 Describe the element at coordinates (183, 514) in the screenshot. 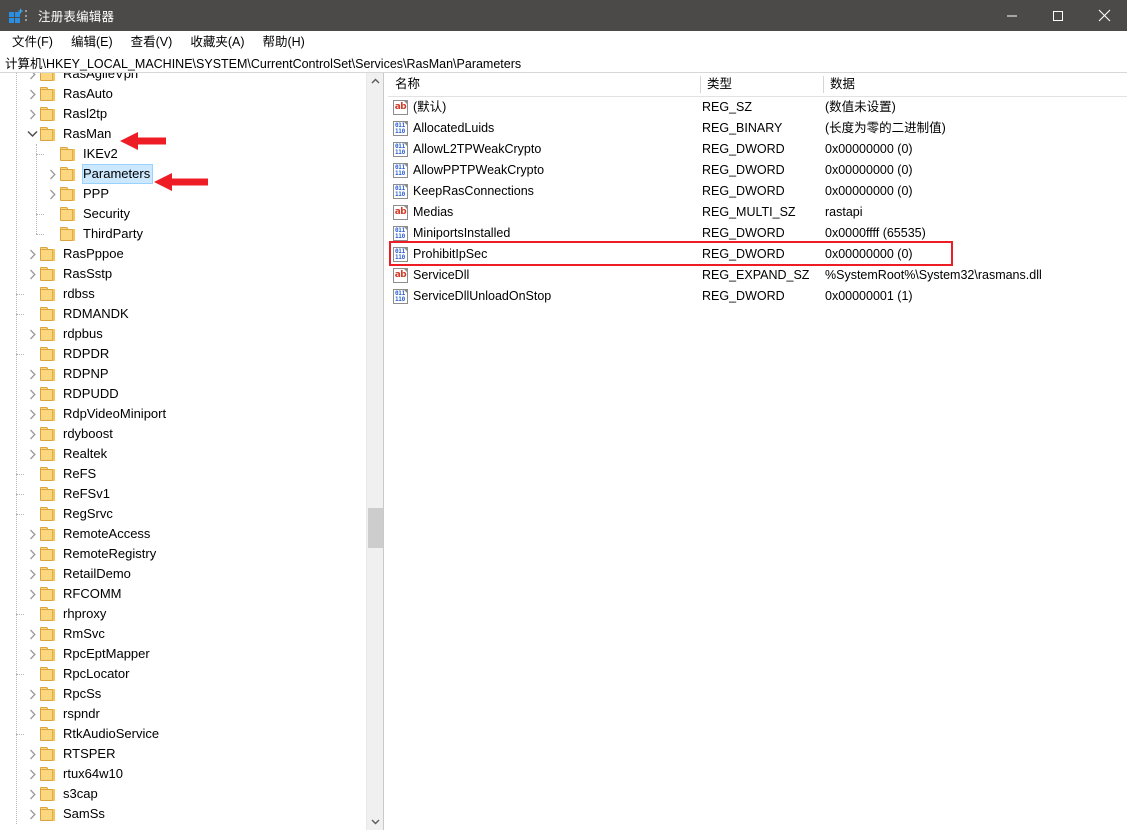

I see `tree-item-regsrvc: RegSrvc` at that location.